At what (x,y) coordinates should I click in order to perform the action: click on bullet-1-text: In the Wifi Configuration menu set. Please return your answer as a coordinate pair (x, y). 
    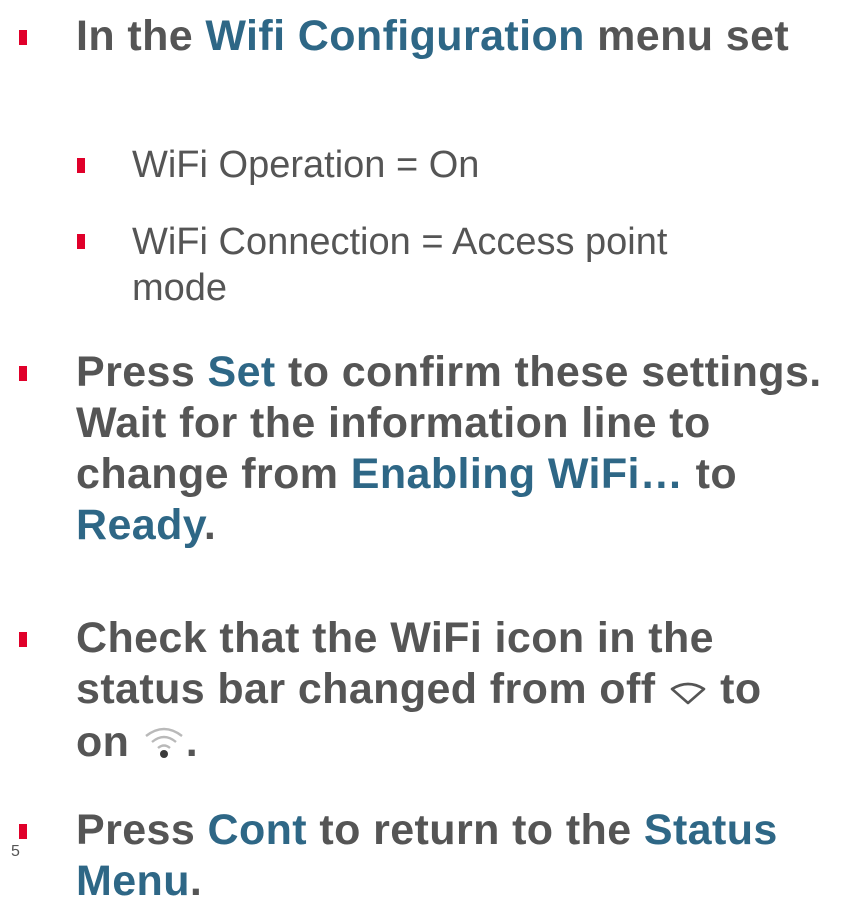
    Looking at the image, I should click on (436, 36).